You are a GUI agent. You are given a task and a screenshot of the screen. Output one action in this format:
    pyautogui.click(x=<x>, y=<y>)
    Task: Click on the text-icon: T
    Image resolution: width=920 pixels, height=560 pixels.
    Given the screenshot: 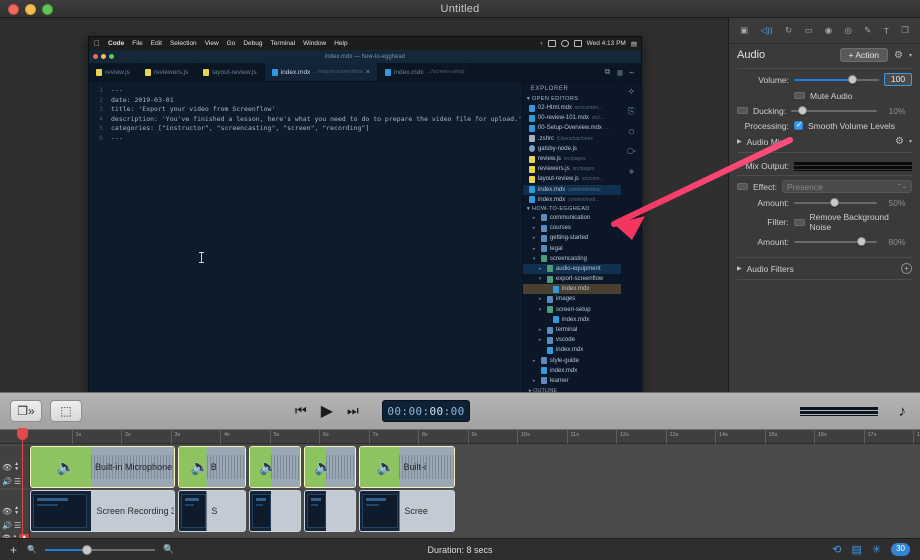 What is the action you would take?
    pyautogui.click(x=886, y=31)
    